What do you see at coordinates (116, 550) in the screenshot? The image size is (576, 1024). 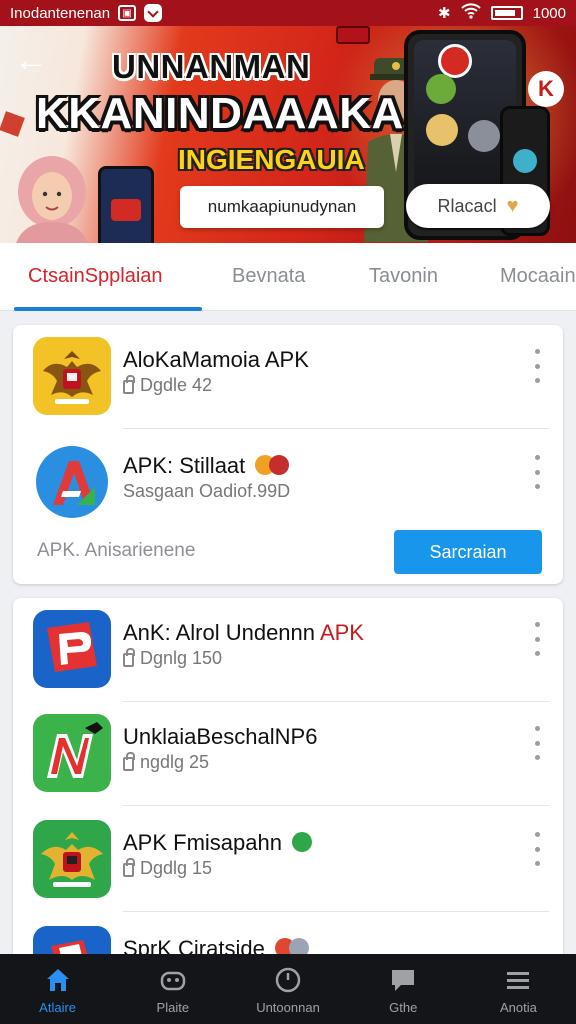 I see `card-footer-text: APK. Anisarienene` at bounding box center [116, 550].